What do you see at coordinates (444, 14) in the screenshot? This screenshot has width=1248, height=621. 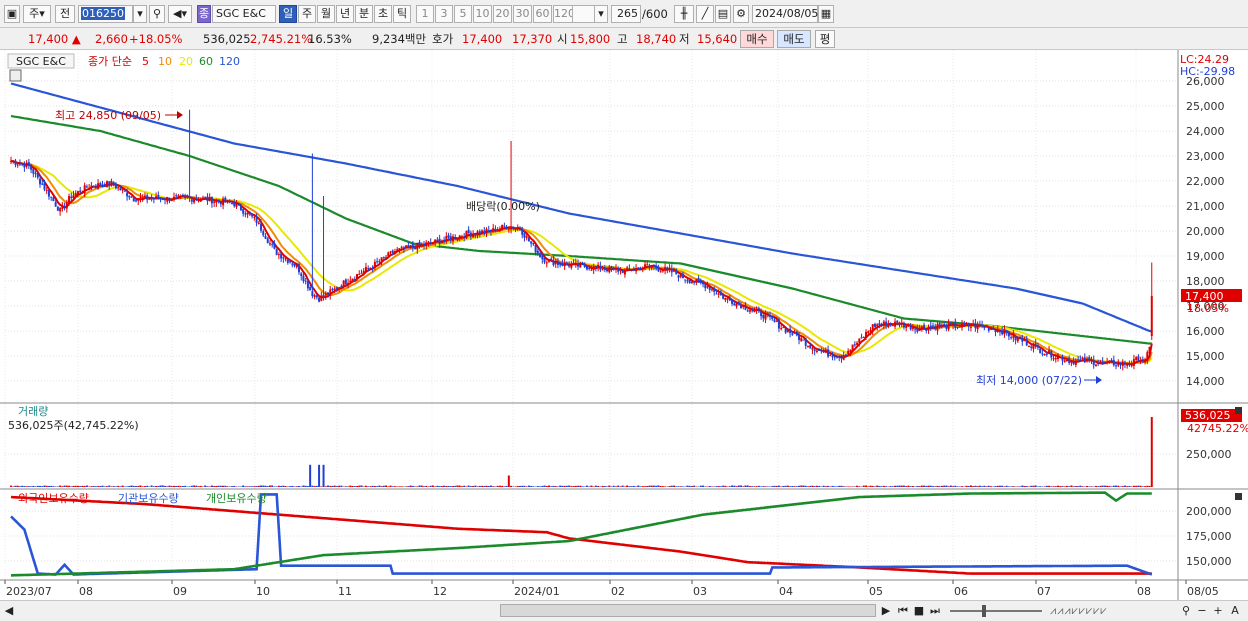 I see `interval-tab-3: 3` at bounding box center [444, 14].